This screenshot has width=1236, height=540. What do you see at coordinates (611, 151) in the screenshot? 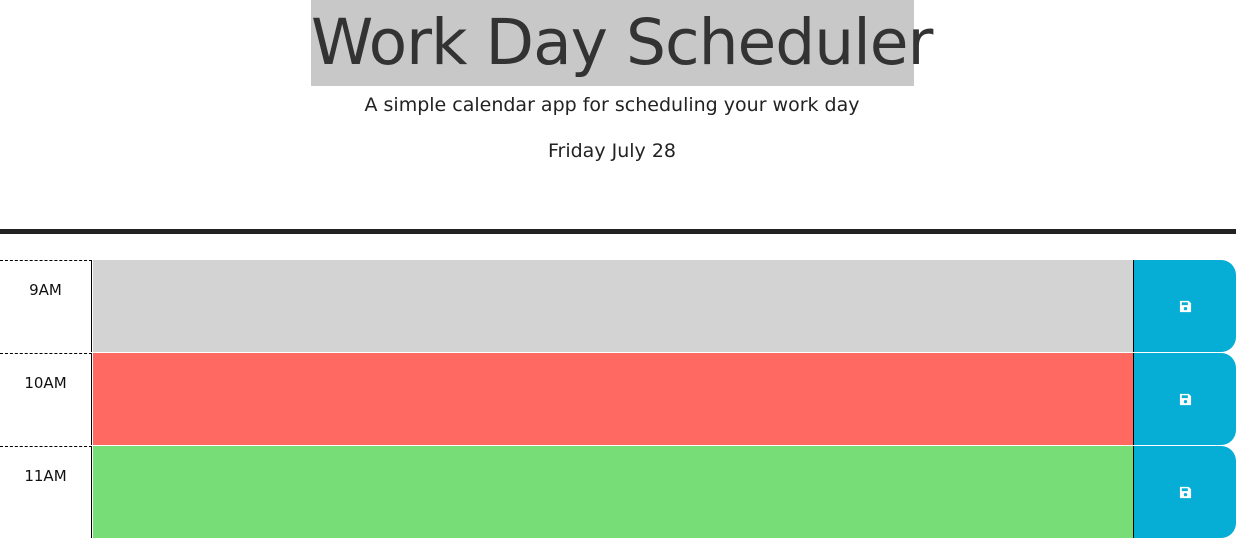
I see `current-day: Friday July 28` at bounding box center [611, 151].